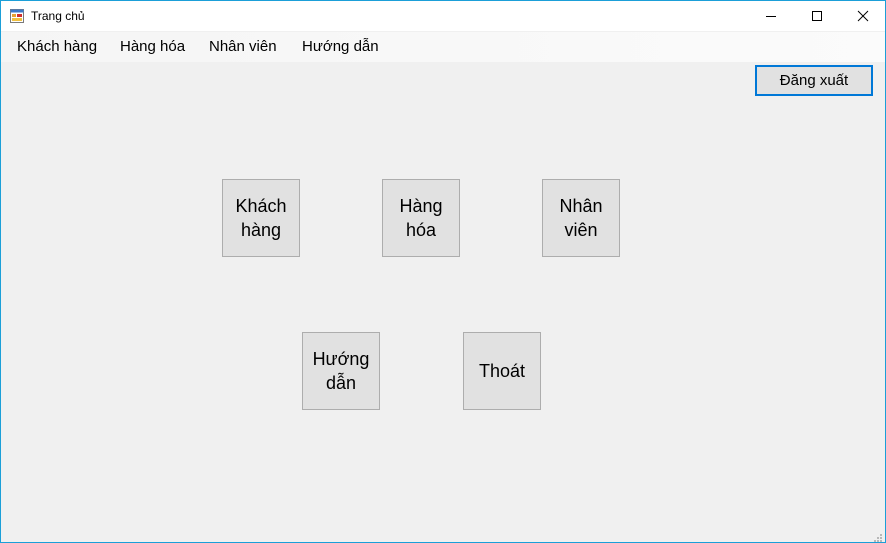 Image resolution: width=886 pixels, height=543 pixels. Describe the element at coordinates (261, 218) in the screenshot. I see `customers-button: Khách hàng` at that location.